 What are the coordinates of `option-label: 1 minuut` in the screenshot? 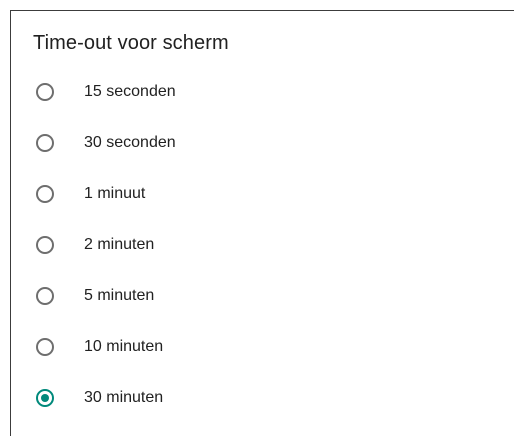 It's located at (115, 193).